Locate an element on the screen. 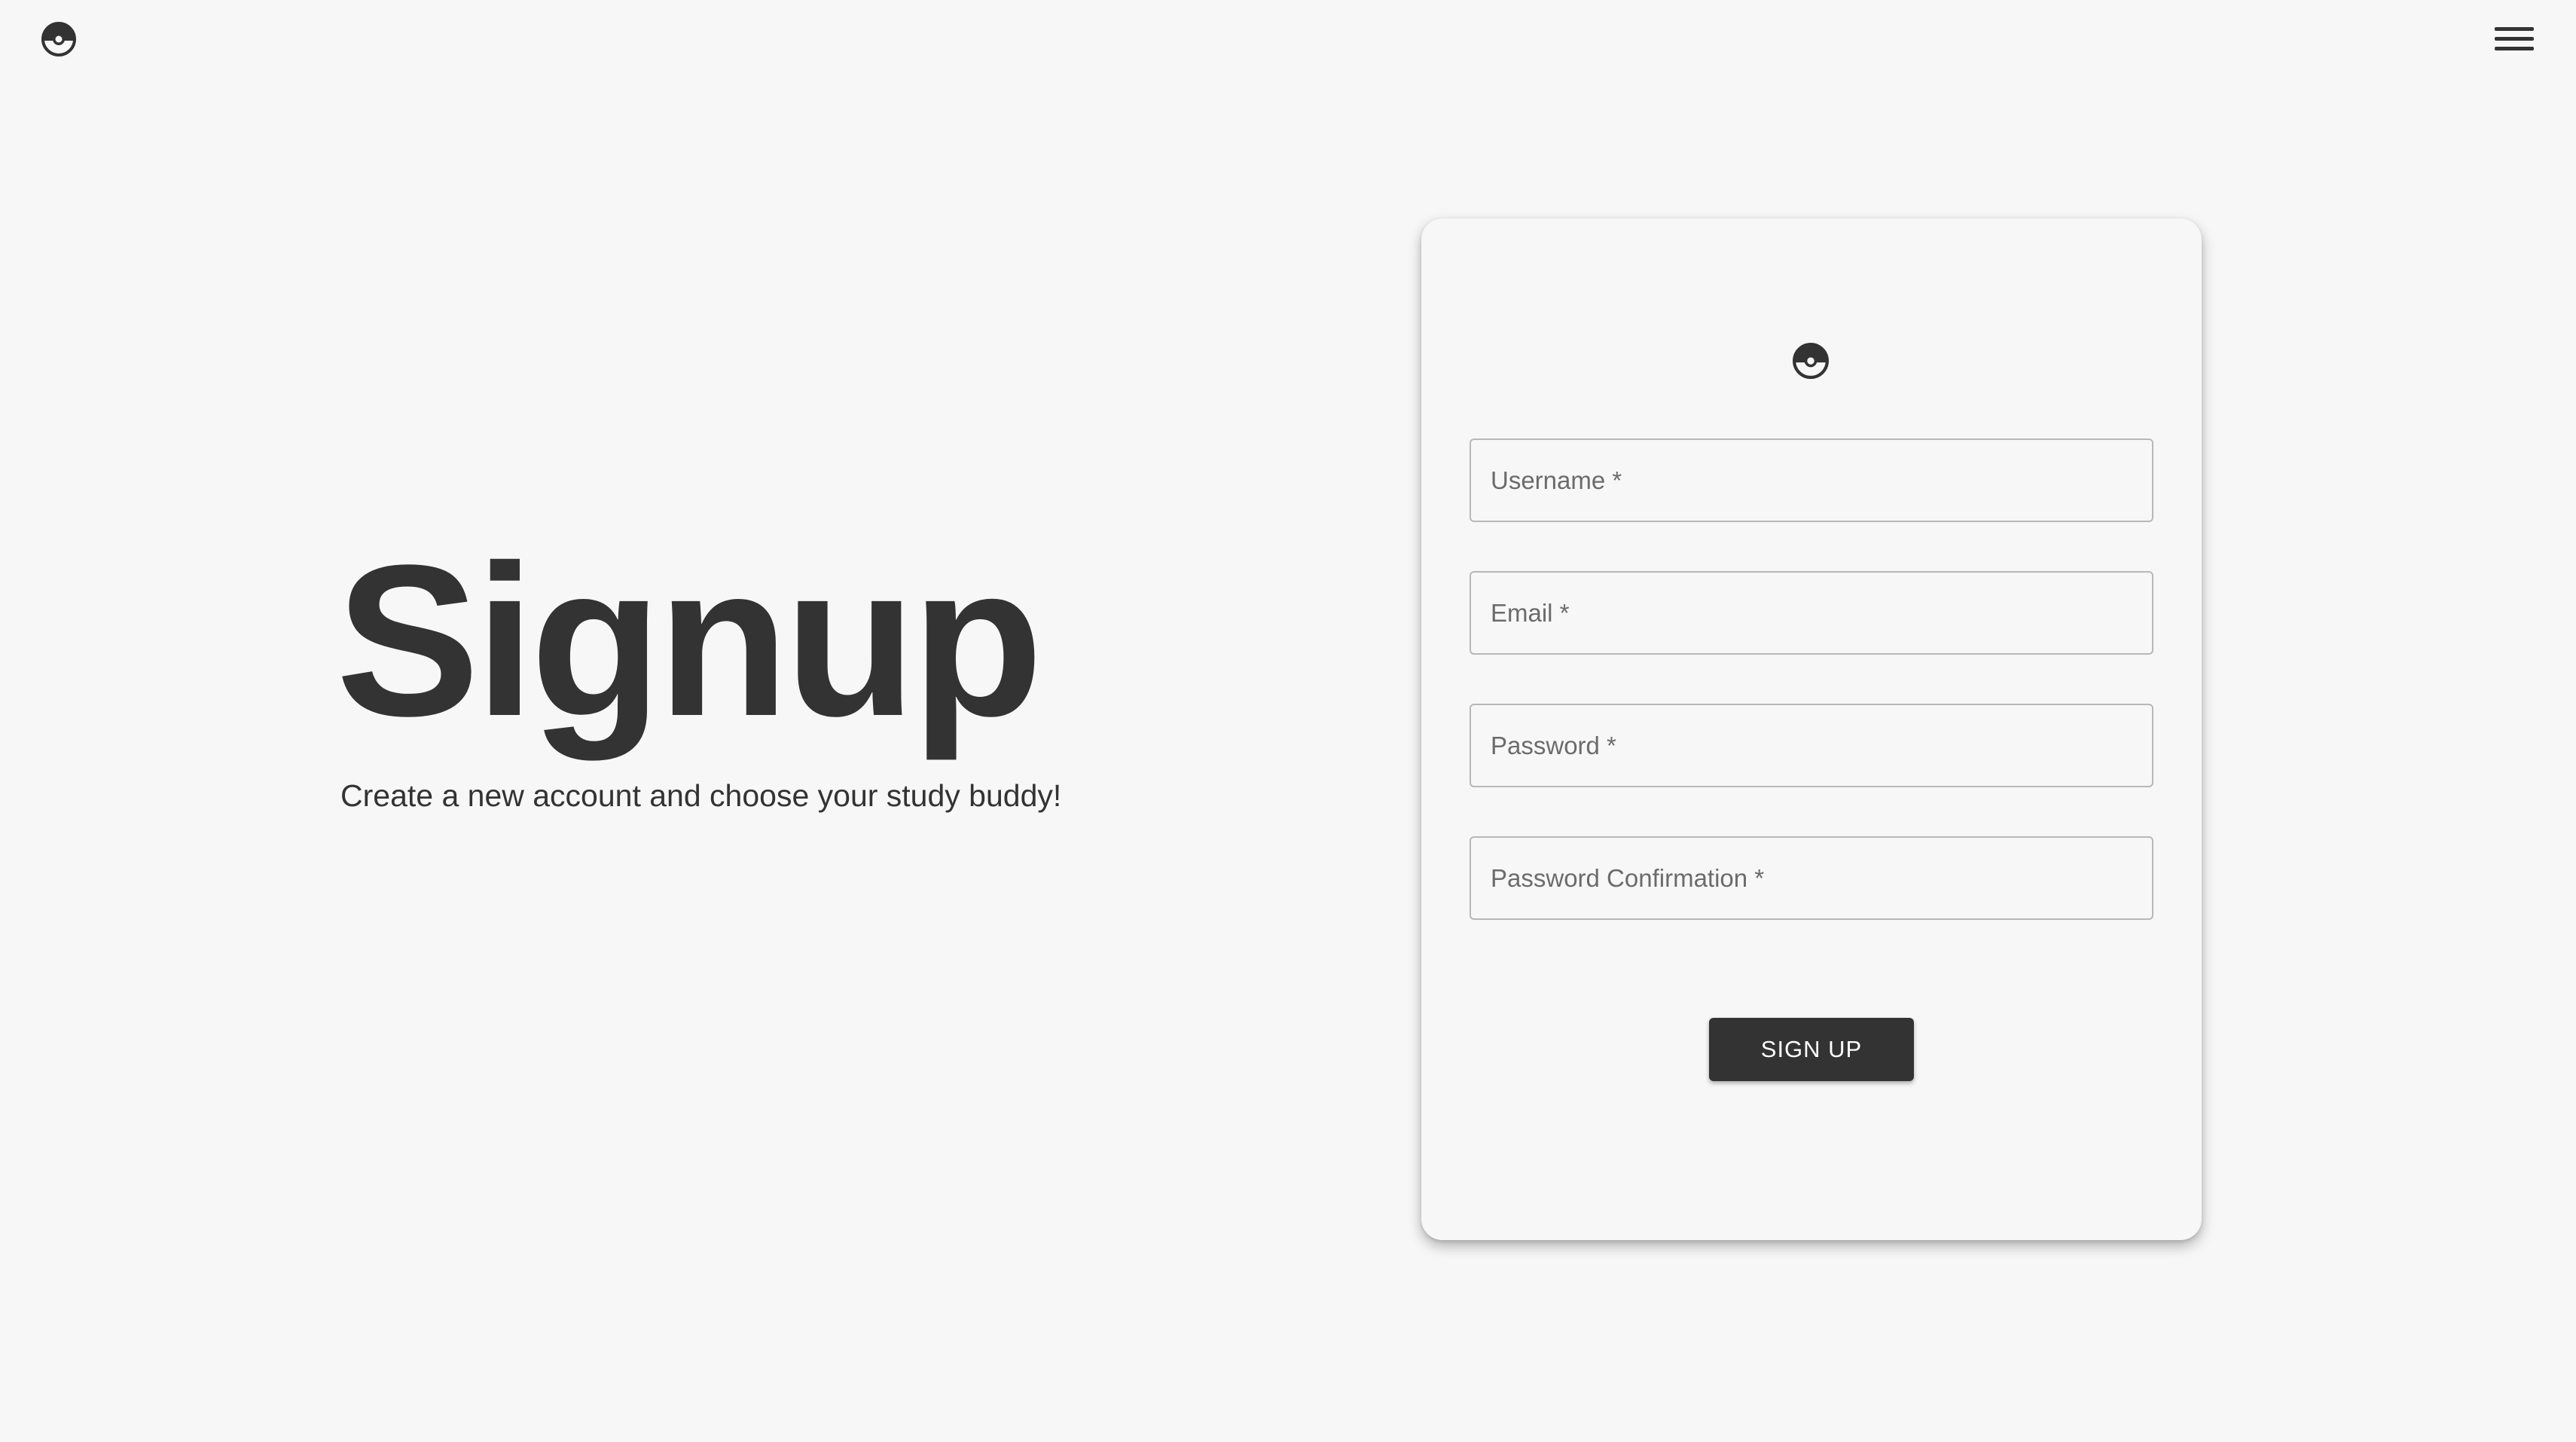  signup-button: SIGN UP is located at coordinates (1812, 1049).